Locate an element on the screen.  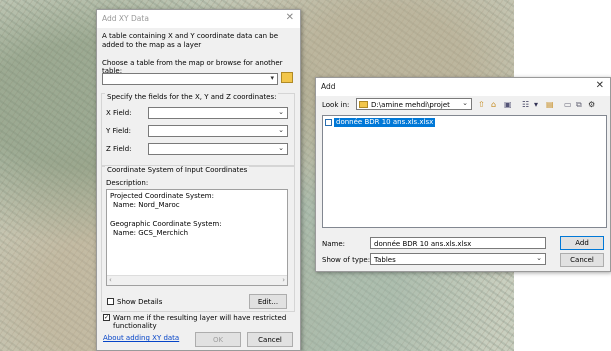
look-in-value: D:\amine mehdi\projet is located at coordinates (410, 105).